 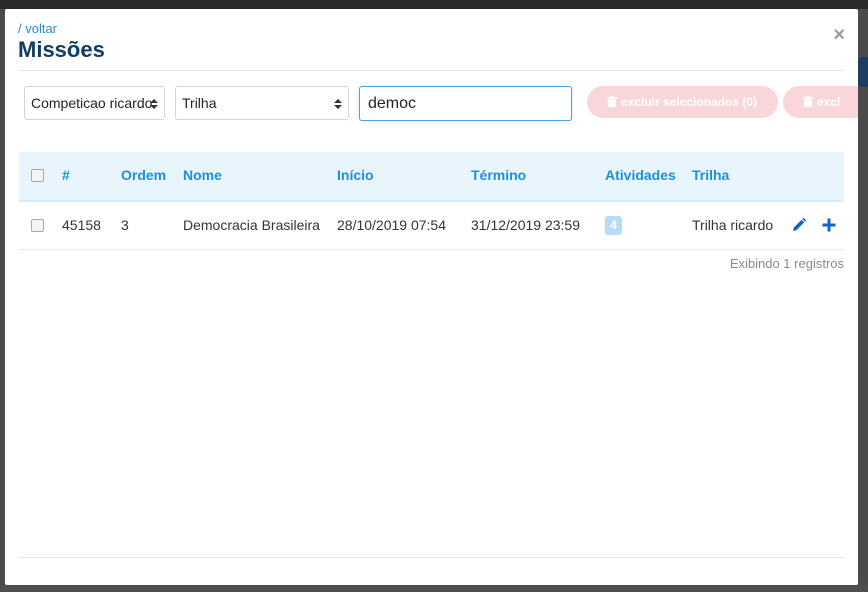 I want to click on row-id: 45158, so click(x=81, y=225).